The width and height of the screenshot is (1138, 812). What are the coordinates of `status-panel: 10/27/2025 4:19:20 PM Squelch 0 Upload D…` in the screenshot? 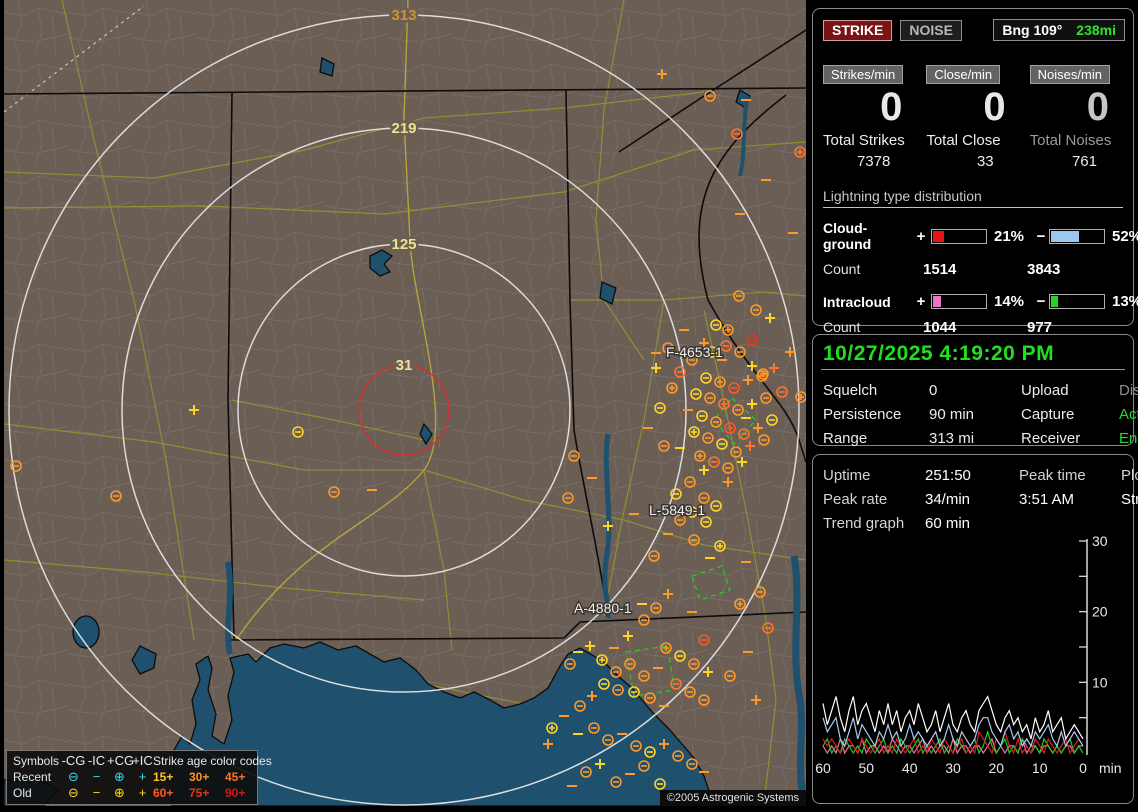 It's located at (975, 390).